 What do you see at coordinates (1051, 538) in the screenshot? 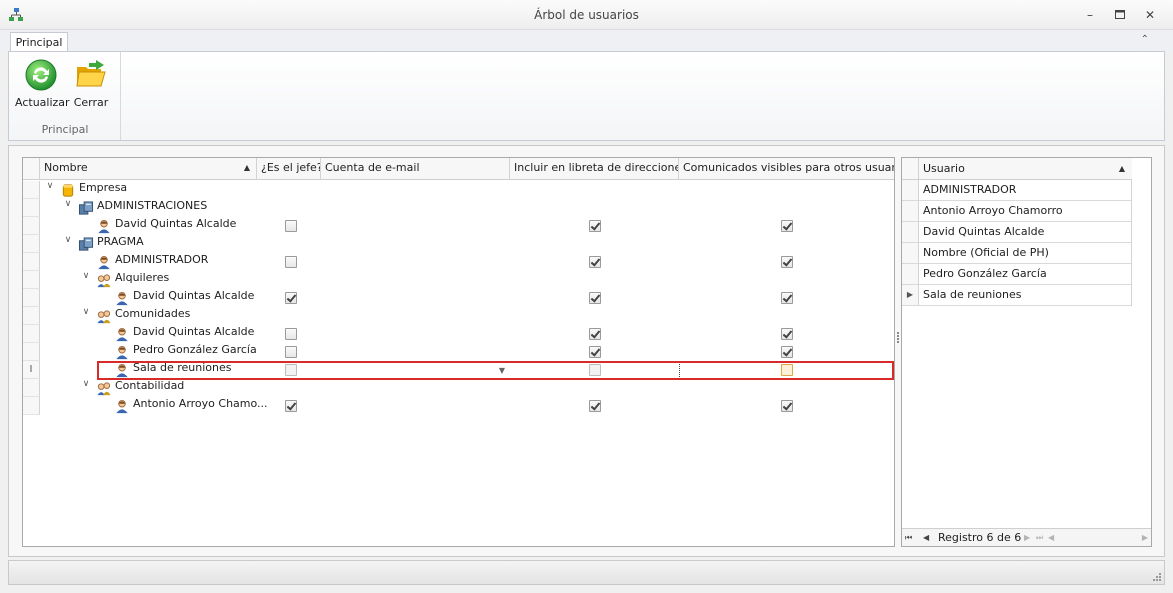
I see `scroll-left-icon: ◀` at bounding box center [1051, 538].